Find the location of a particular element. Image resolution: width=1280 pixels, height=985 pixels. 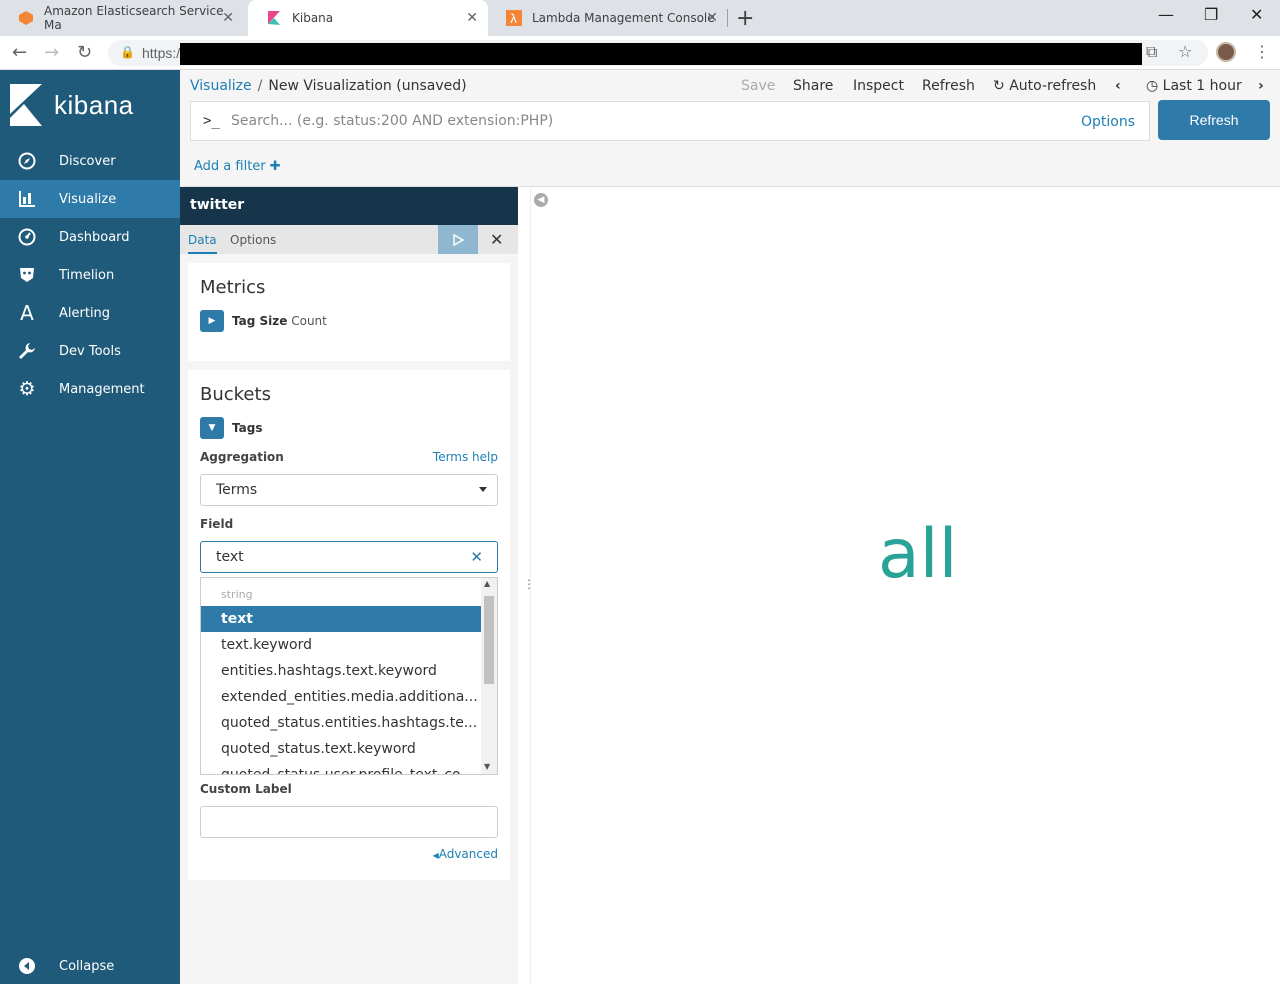

close-window-icon: ✕ is located at coordinates (1256, 14).